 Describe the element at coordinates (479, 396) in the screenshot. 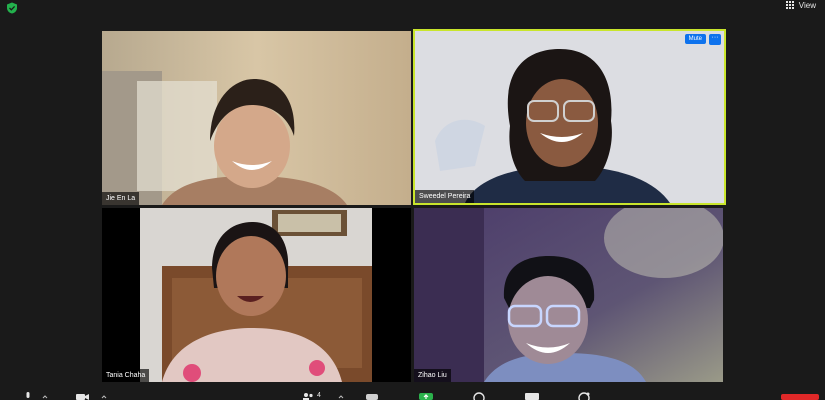

I see `record-icon` at that location.